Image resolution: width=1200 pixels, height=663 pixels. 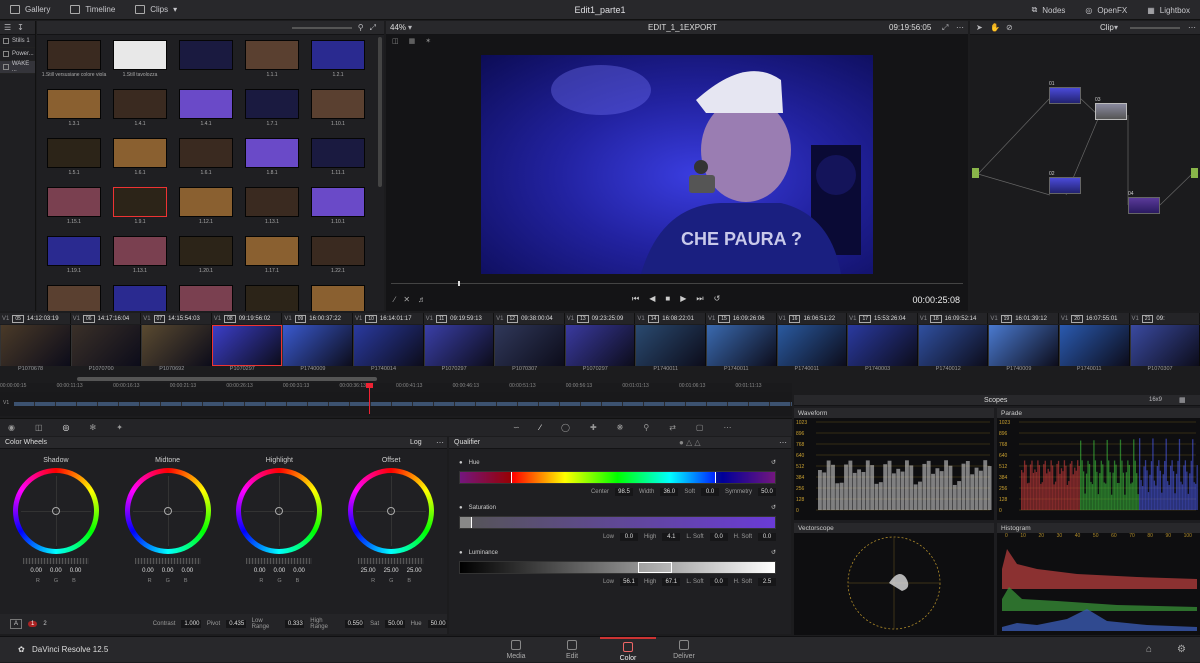 What do you see at coordinates (672, 427) in the screenshot?
I see `sizing-icon: ⇄` at bounding box center [672, 427].